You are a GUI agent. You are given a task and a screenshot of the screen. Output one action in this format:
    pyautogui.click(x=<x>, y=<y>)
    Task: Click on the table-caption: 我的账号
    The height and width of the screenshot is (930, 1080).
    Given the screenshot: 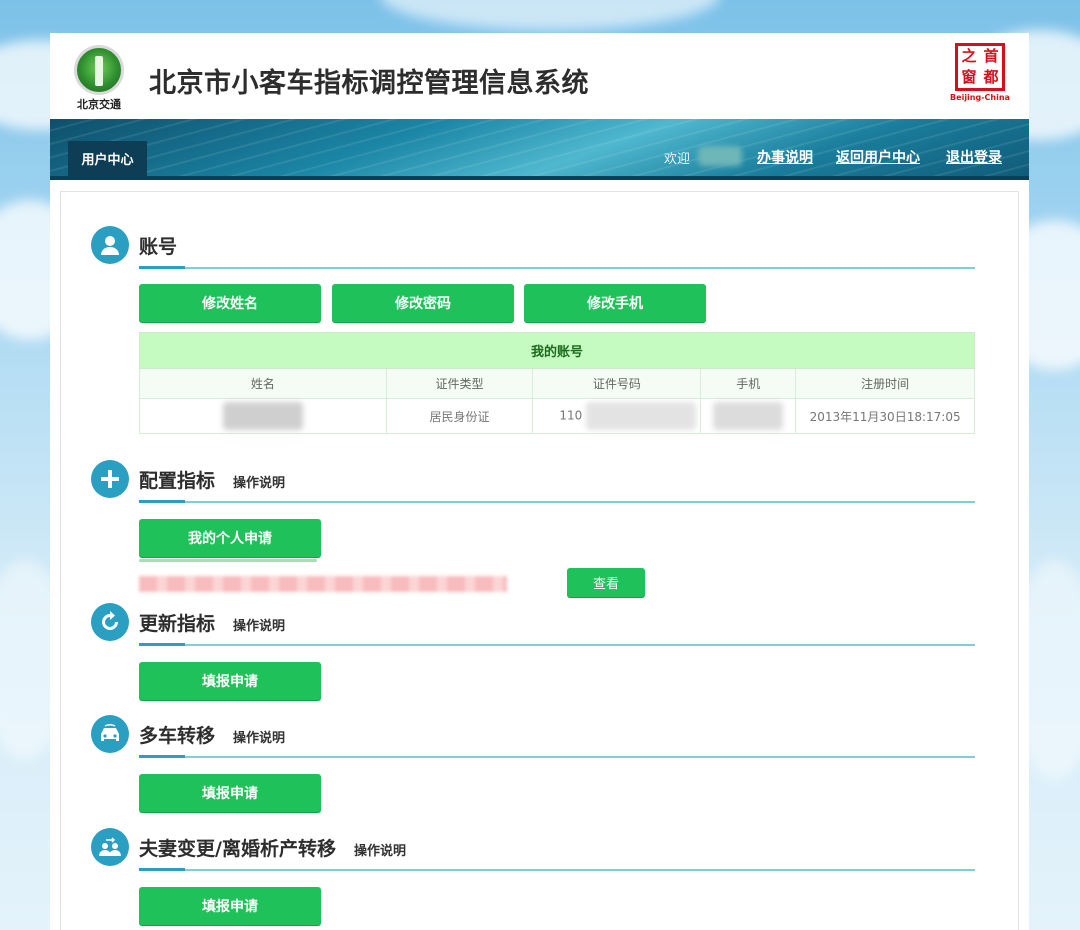 What is the action you would take?
    pyautogui.click(x=557, y=350)
    